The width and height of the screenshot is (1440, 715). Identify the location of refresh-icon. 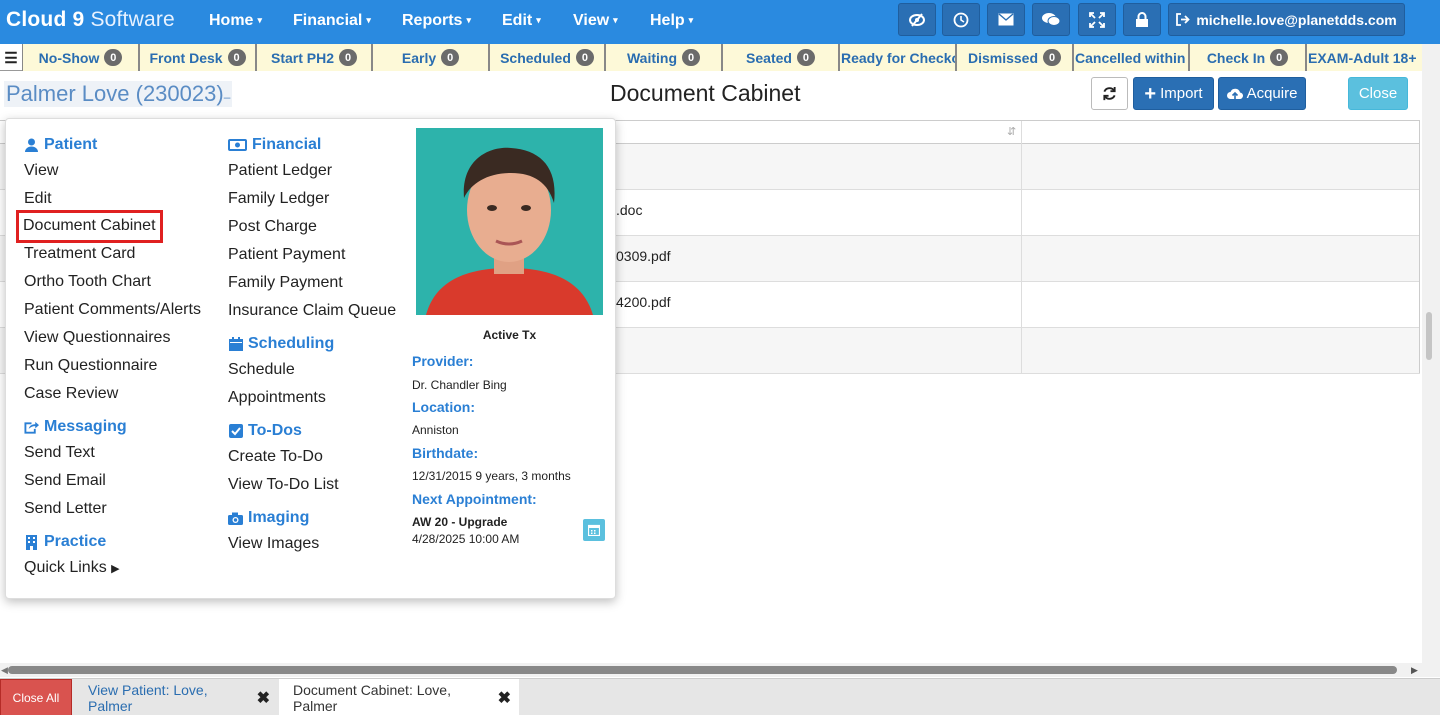
(1109, 93).